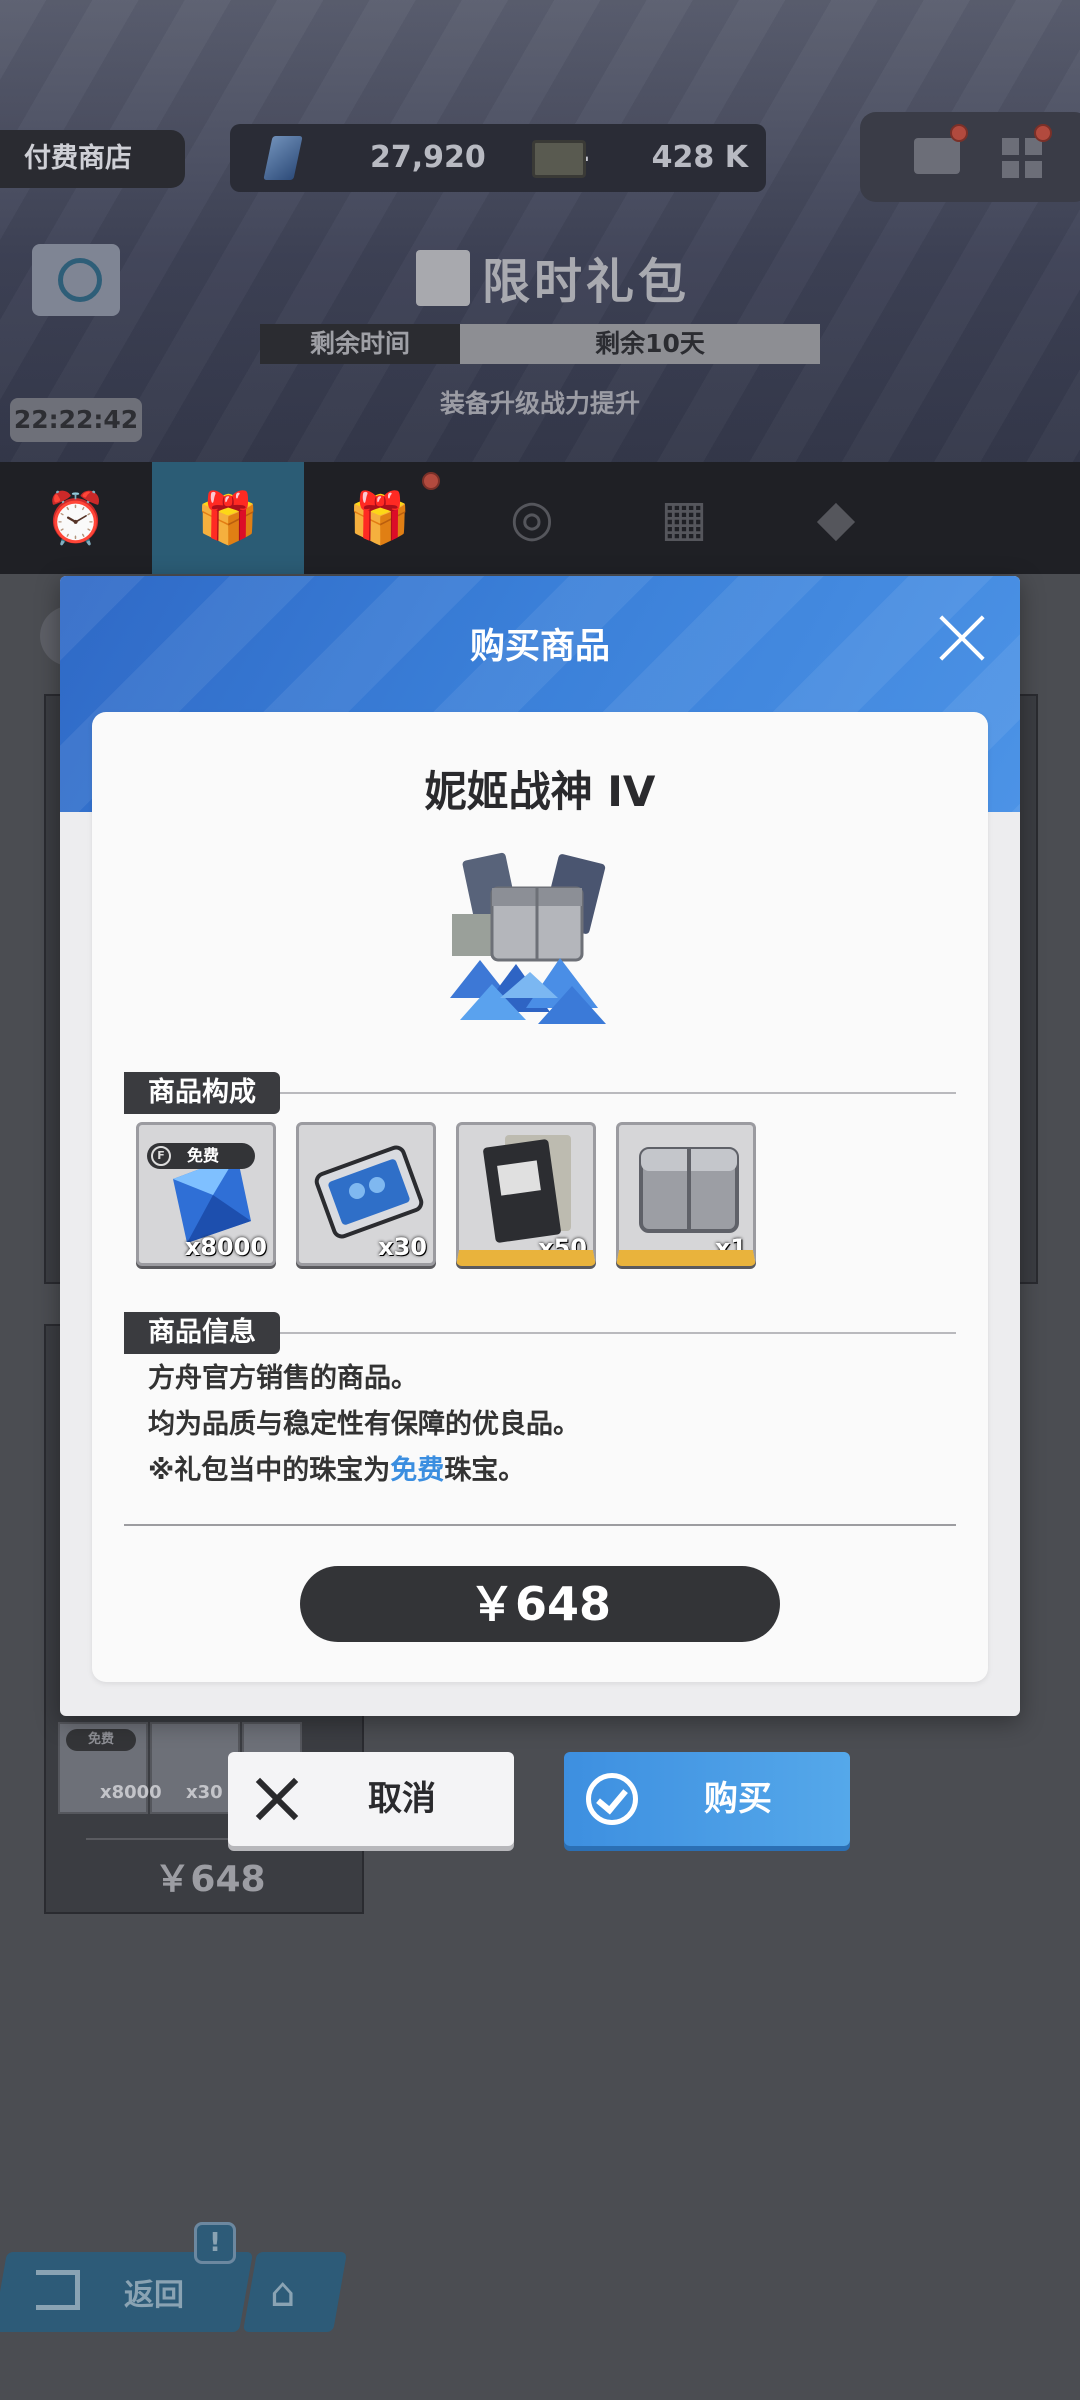  Describe the element at coordinates (417, 1470) in the screenshot. I see `free-highlight: 免费` at that location.